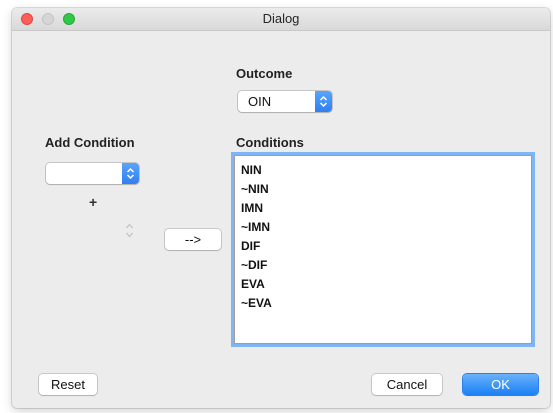  I want to click on list-item: ~DIF, so click(254, 265).